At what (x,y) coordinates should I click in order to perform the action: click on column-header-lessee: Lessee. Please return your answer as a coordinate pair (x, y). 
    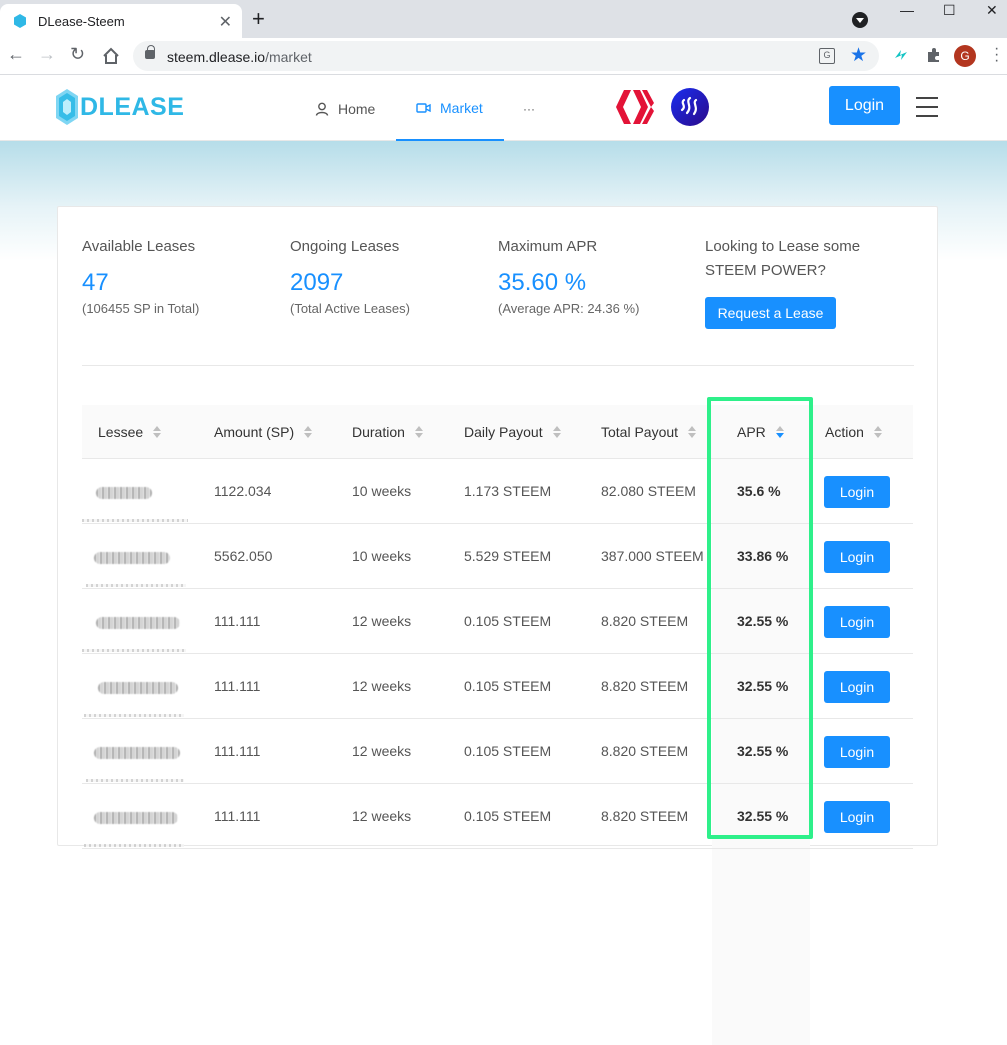
    Looking at the image, I should click on (130, 432).